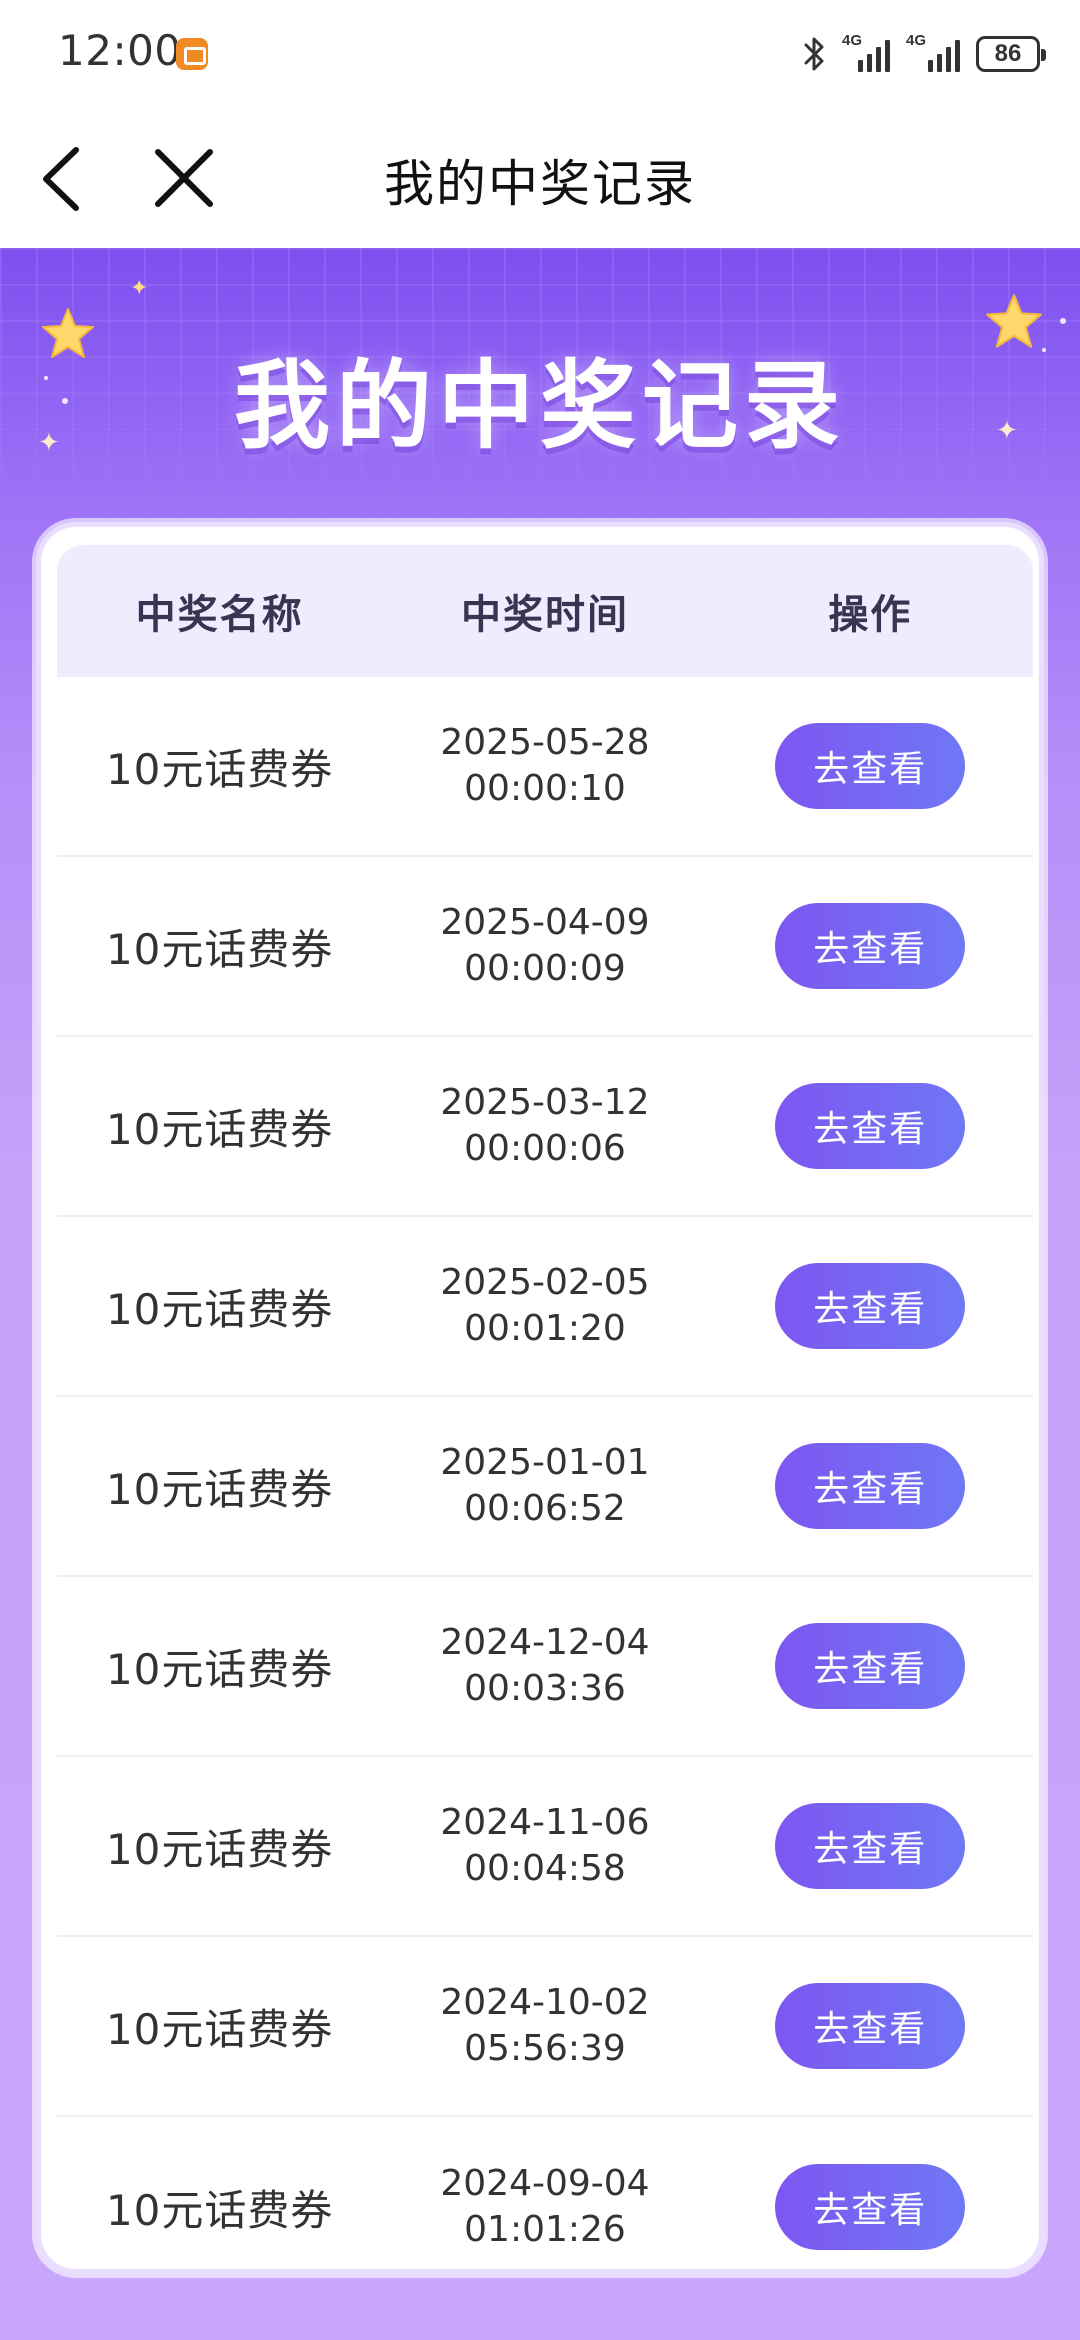 This screenshot has width=1080, height=2340. What do you see at coordinates (219, 615) in the screenshot?
I see `header-prize-name: 中奖名称` at bounding box center [219, 615].